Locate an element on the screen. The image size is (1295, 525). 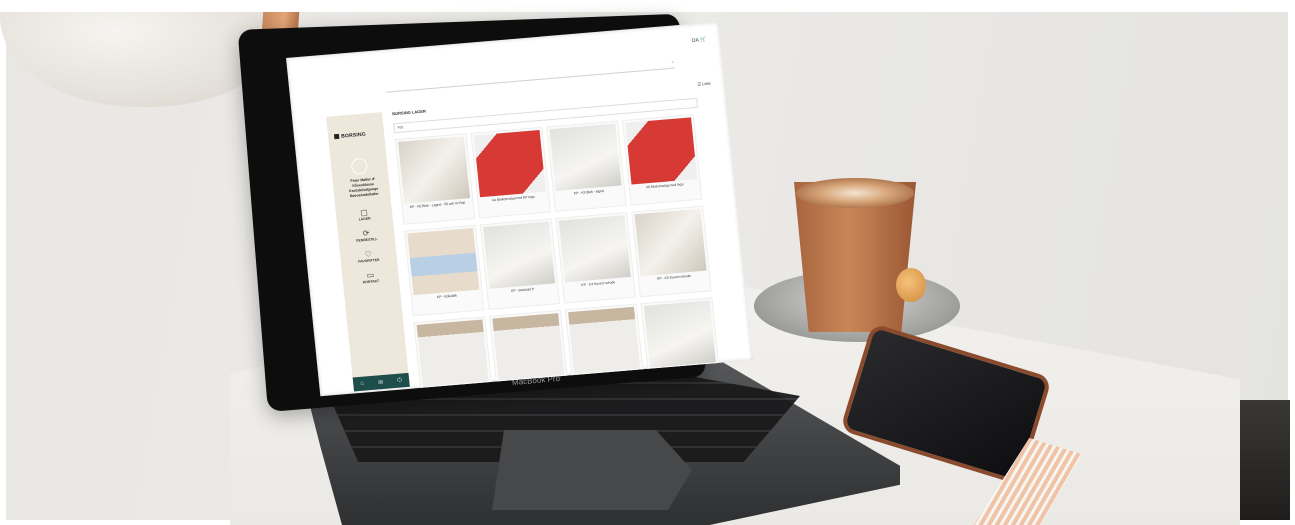
product-card: A5 Blokomslag med logo is located at coordinates (662, 160).